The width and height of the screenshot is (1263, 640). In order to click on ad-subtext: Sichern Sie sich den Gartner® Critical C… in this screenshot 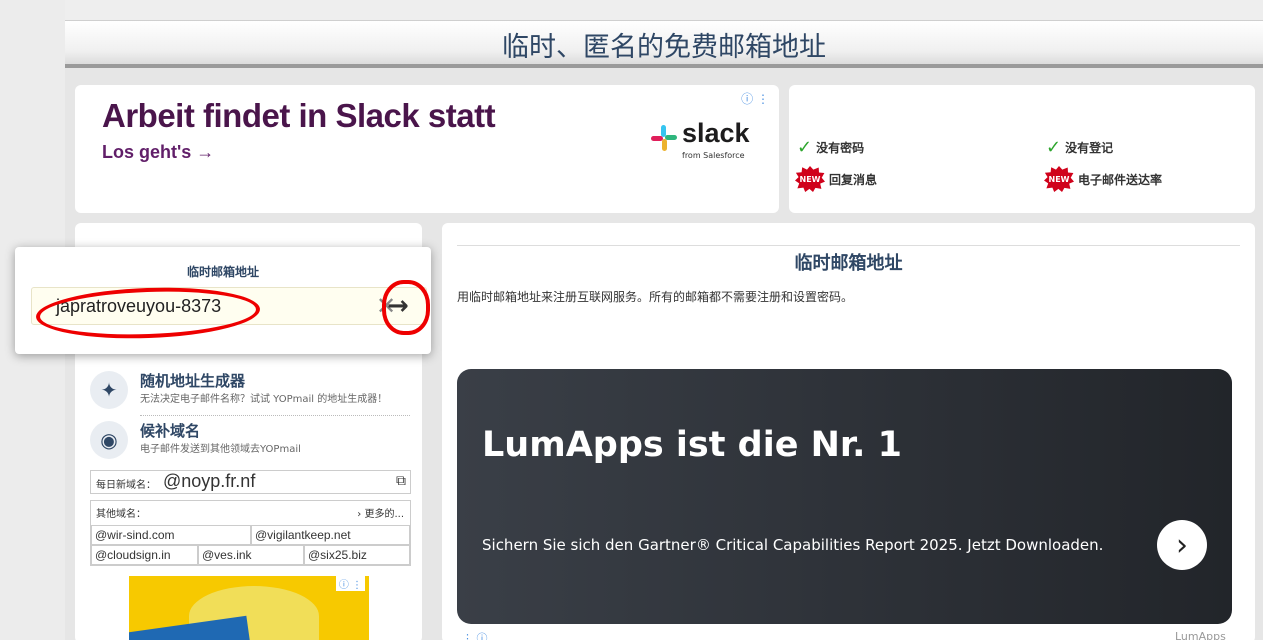, I will do `click(793, 545)`.